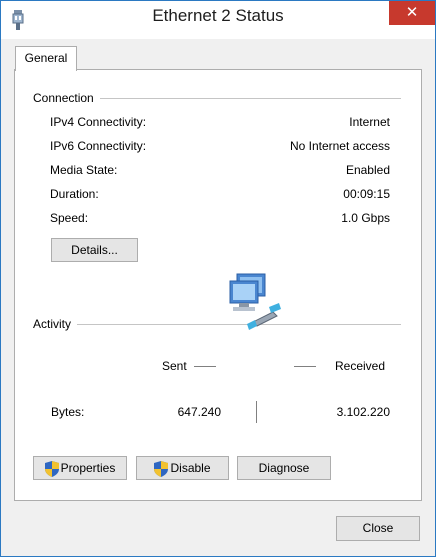 This screenshot has width=436, height=557. Describe the element at coordinates (366, 194) in the screenshot. I see `duration-value: 00:09:15` at that location.